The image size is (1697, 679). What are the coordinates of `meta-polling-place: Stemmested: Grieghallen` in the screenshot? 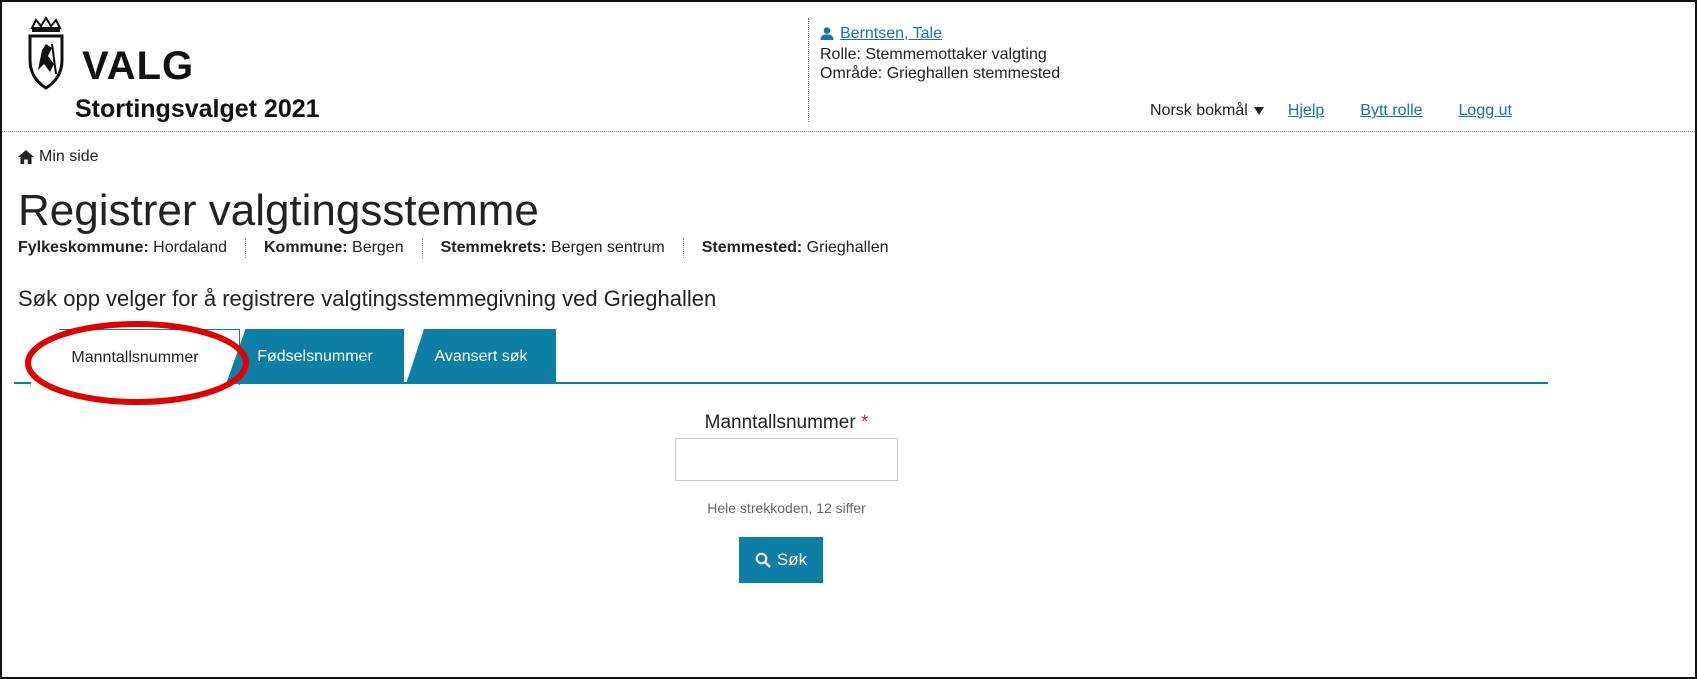 It's located at (795, 247).